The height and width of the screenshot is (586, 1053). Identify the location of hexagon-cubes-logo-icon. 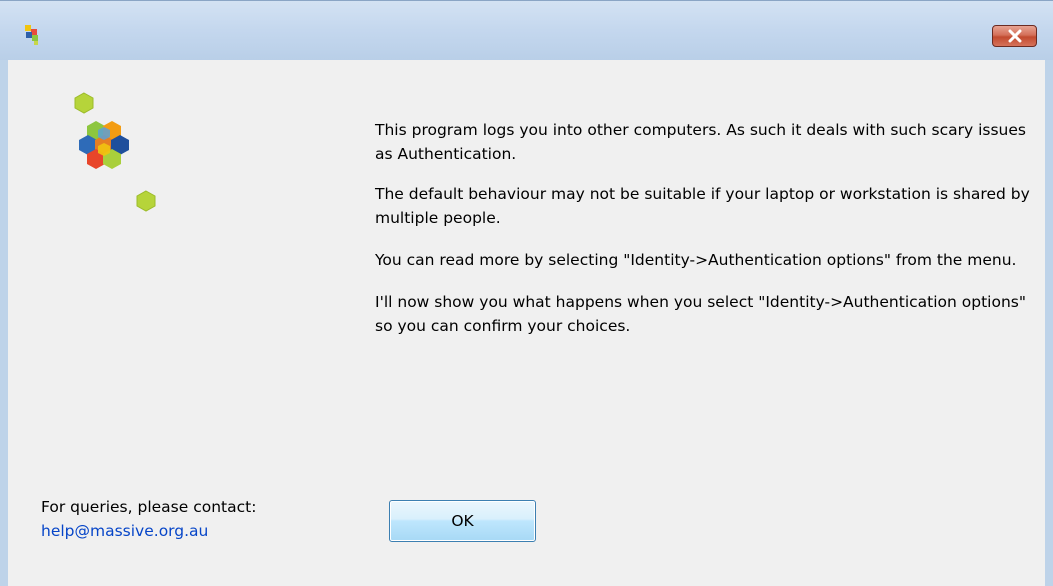
(115, 152).